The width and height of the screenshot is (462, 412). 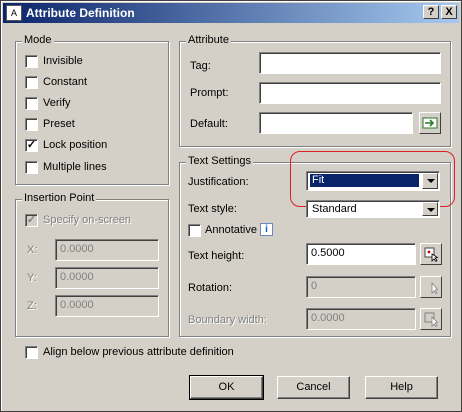 I want to click on y-field: 0.0000, so click(x=107, y=278).